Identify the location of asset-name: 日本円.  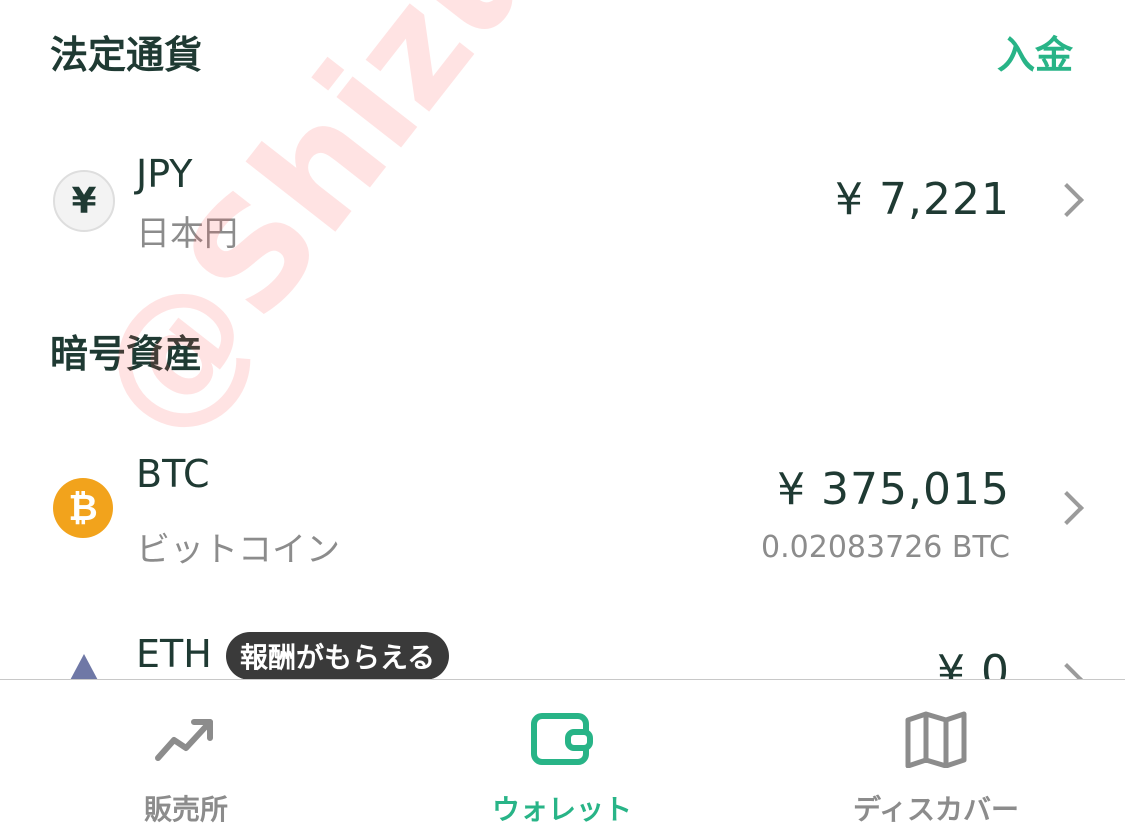
(187, 234).